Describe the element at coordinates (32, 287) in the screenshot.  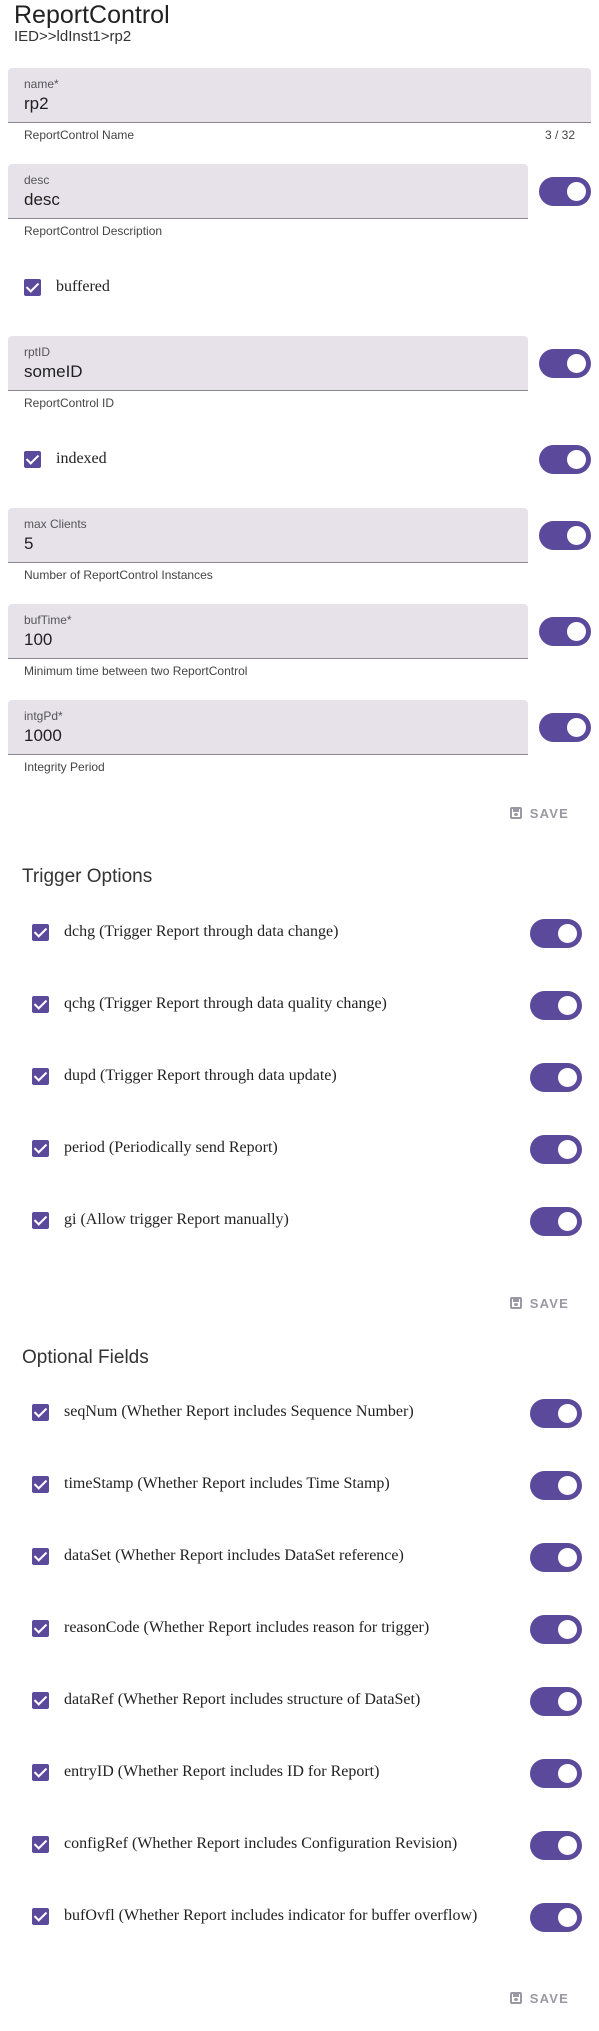
I see `buffered-checkbox` at that location.